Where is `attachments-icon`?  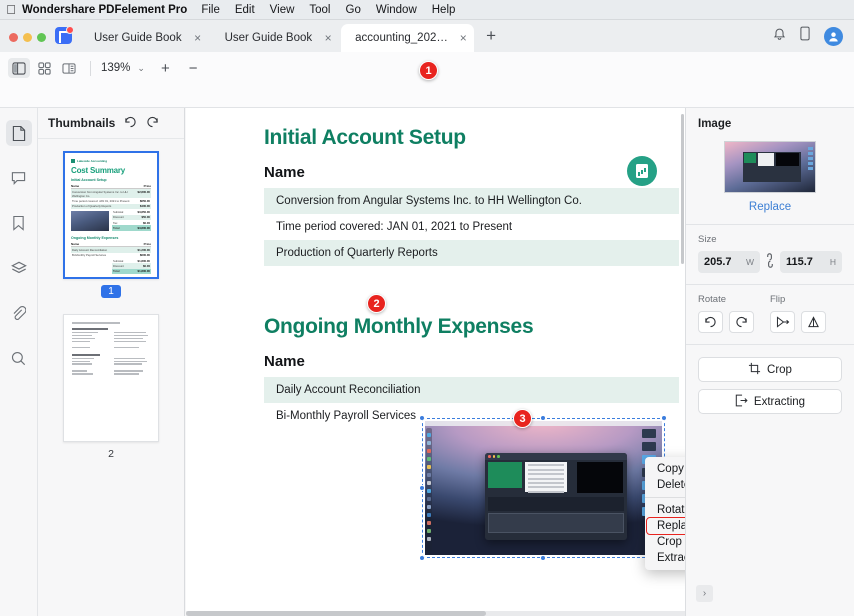
attachments-icon is located at coordinates (19, 313).